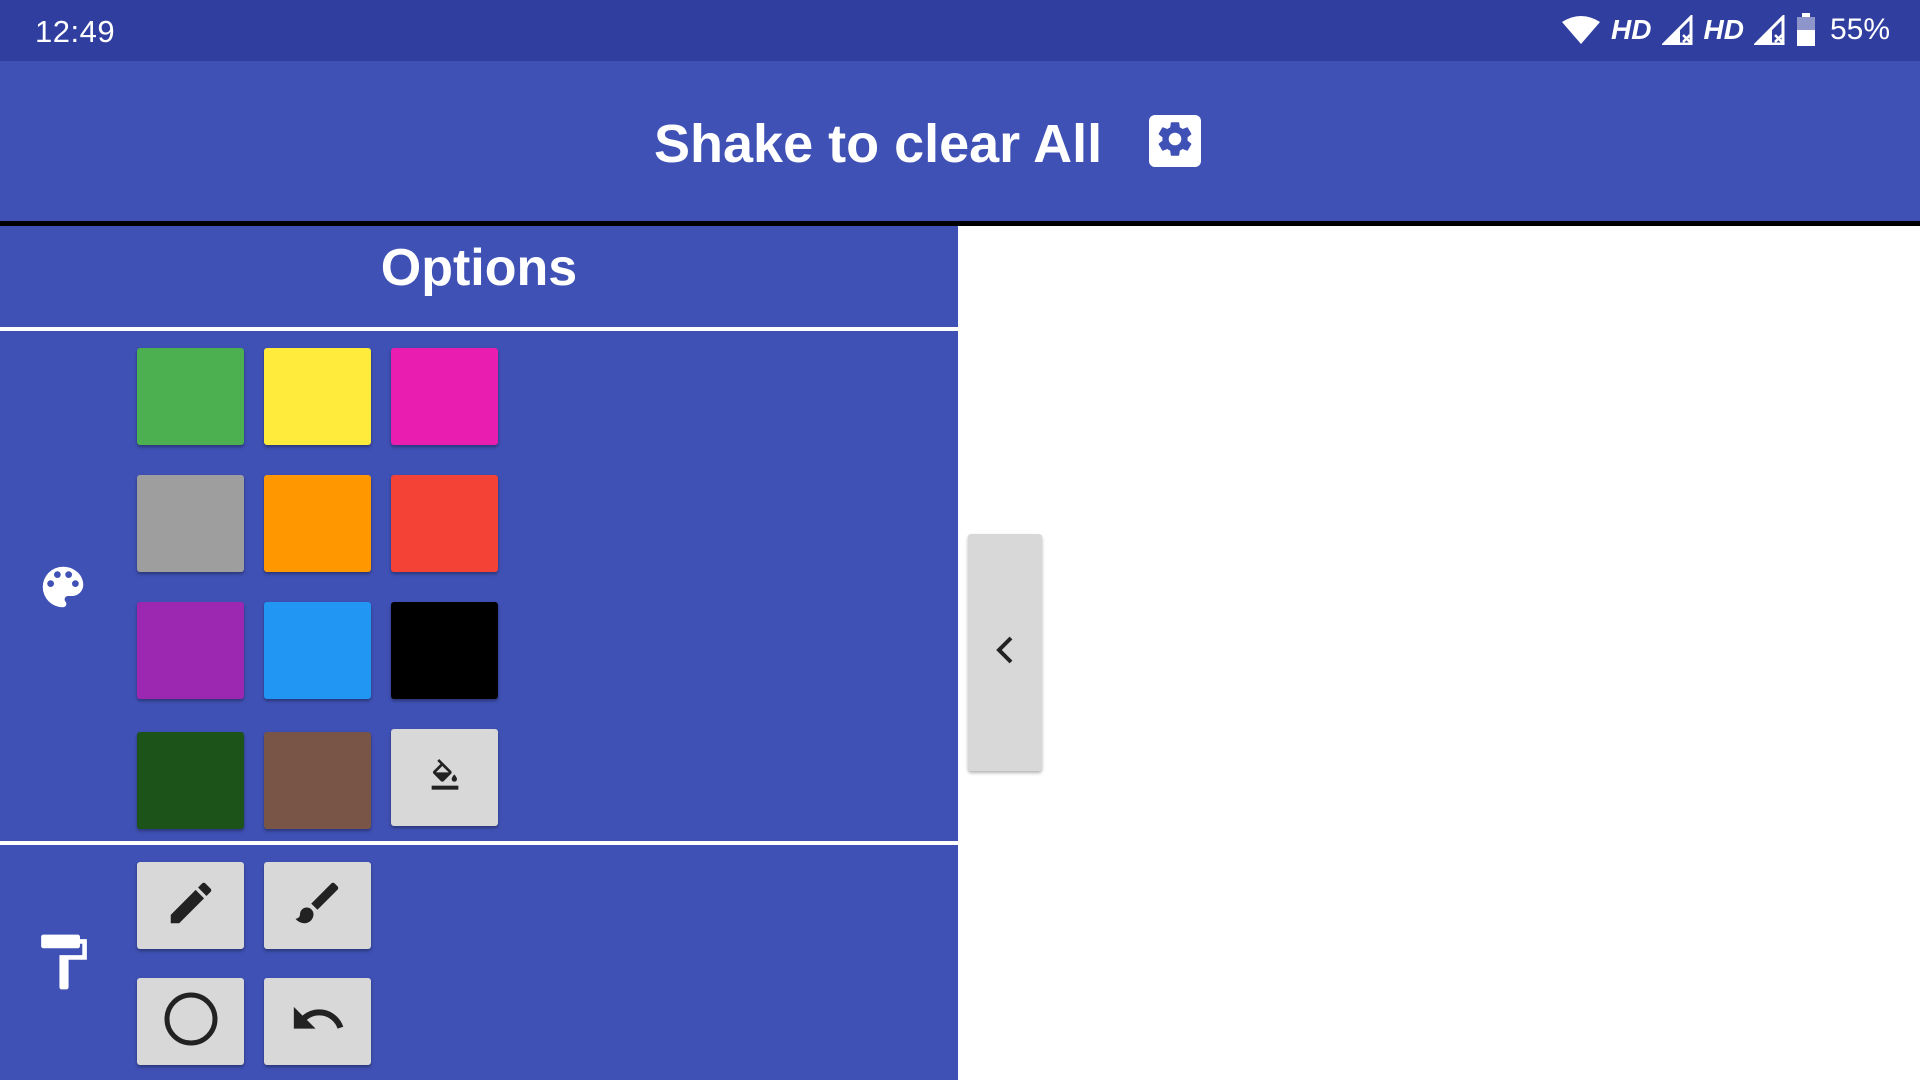  I want to click on undo-icon, so click(318, 1021).